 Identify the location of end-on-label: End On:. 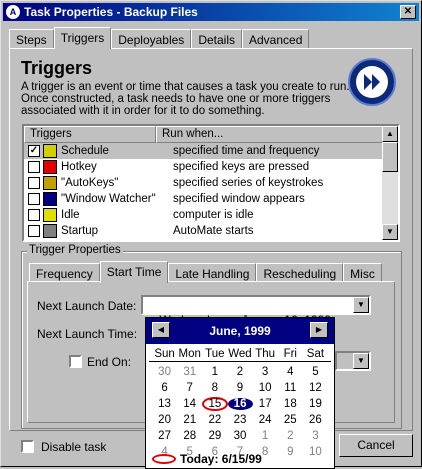
(109, 362).